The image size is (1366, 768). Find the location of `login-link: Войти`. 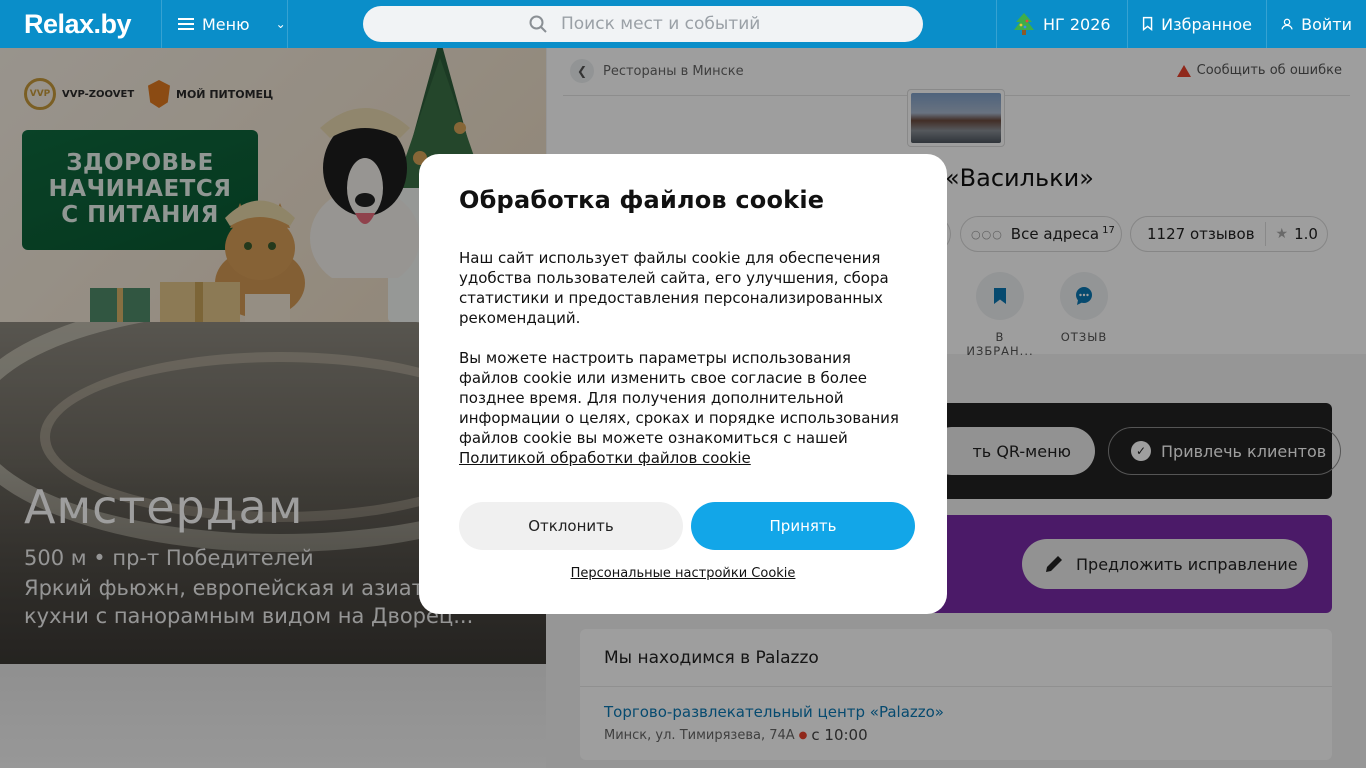

login-link: Войти is located at coordinates (1316, 24).